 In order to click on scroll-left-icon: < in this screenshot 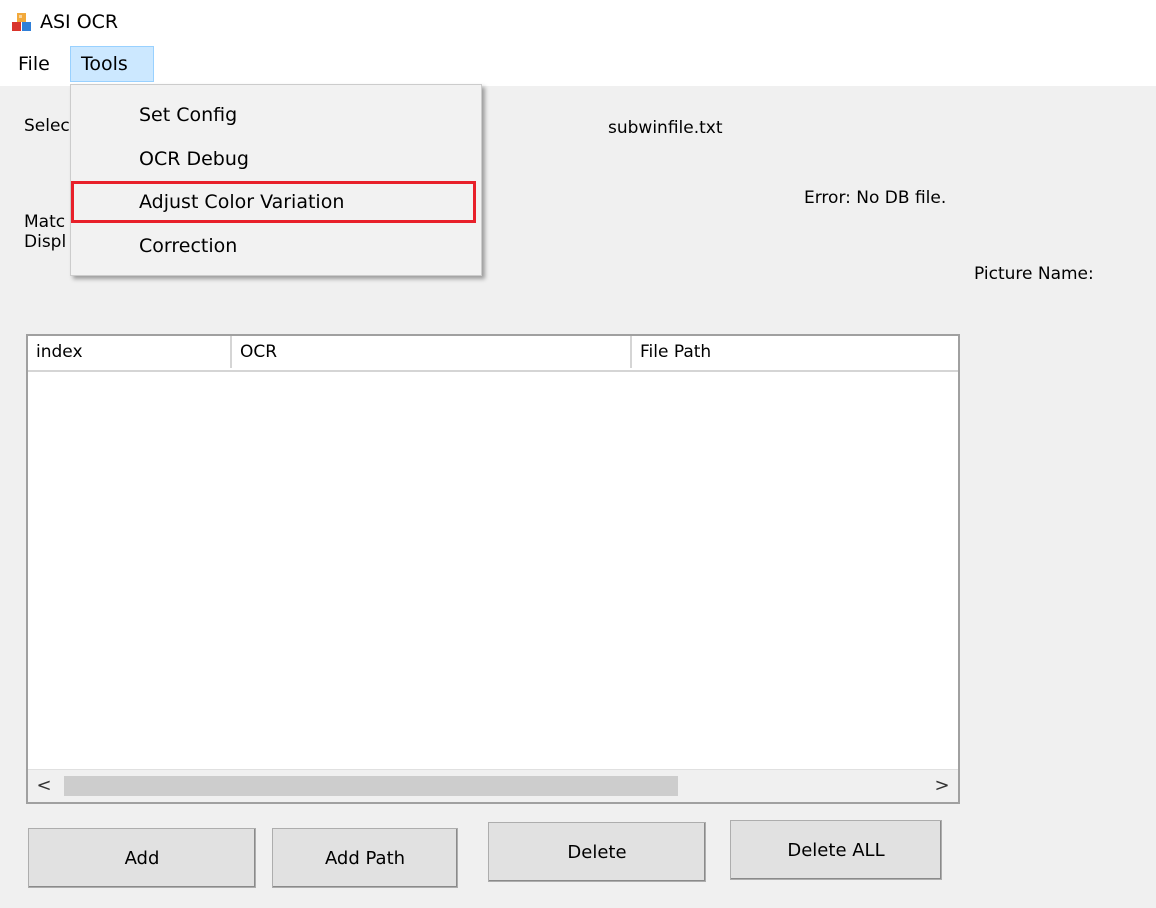, I will do `click(44, 786)`.